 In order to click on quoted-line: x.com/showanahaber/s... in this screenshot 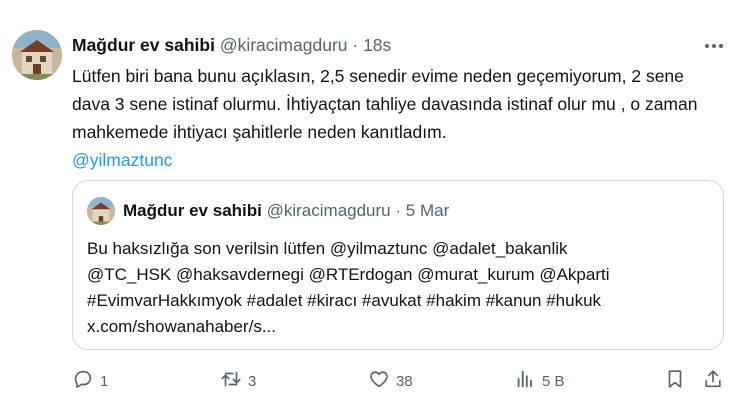, I will do `click(181, 326)`.